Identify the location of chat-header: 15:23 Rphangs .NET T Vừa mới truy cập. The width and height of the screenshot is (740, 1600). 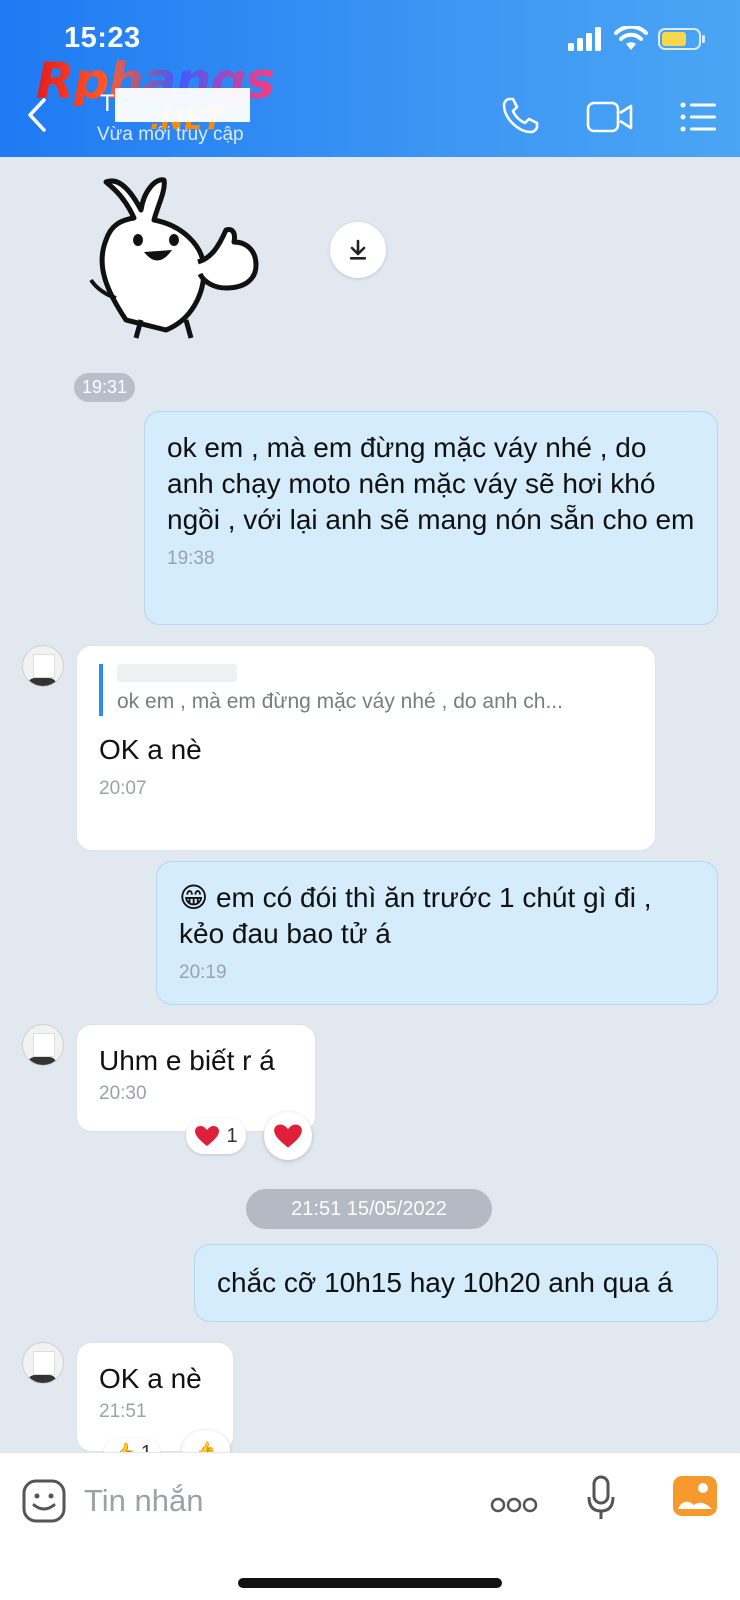
(370, 78).